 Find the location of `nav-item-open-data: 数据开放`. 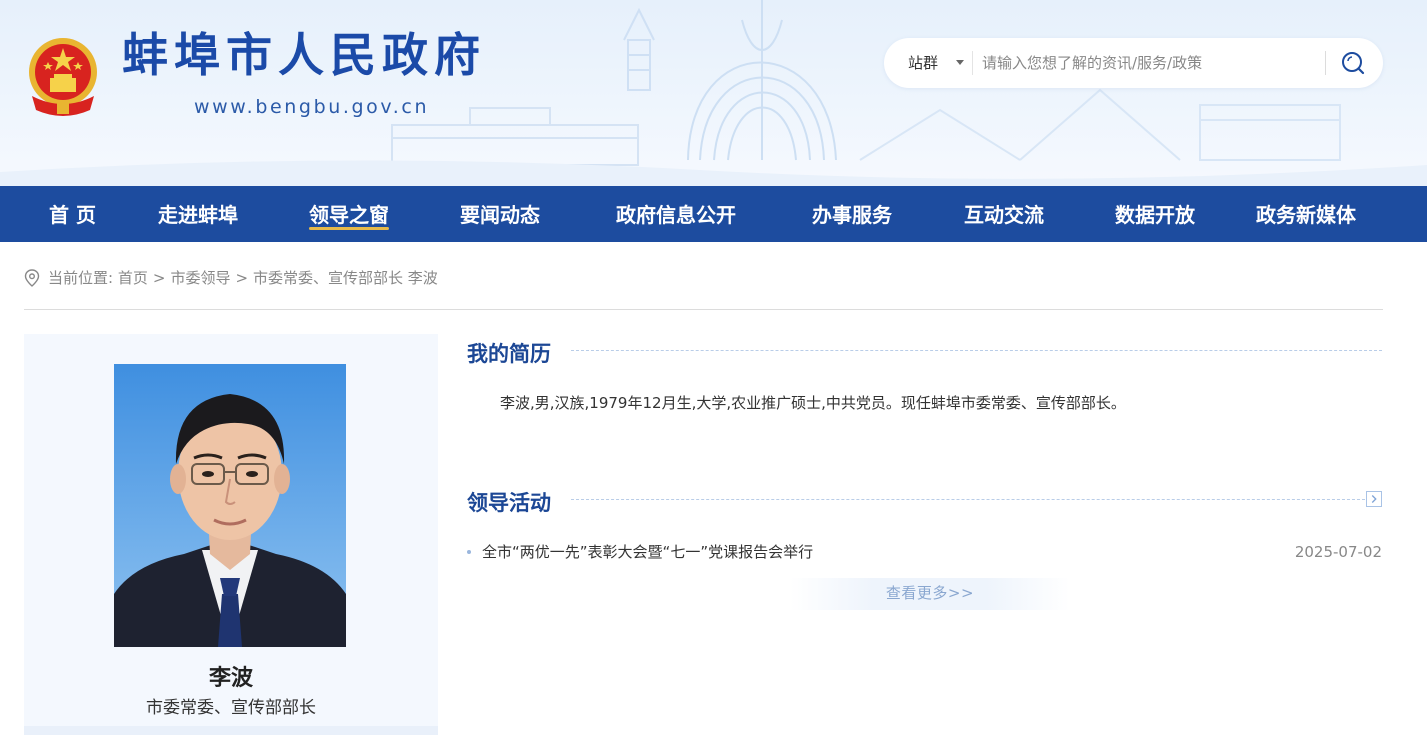

nav-item-open-data: 数据开放 is located at coordinates (1155, 214).